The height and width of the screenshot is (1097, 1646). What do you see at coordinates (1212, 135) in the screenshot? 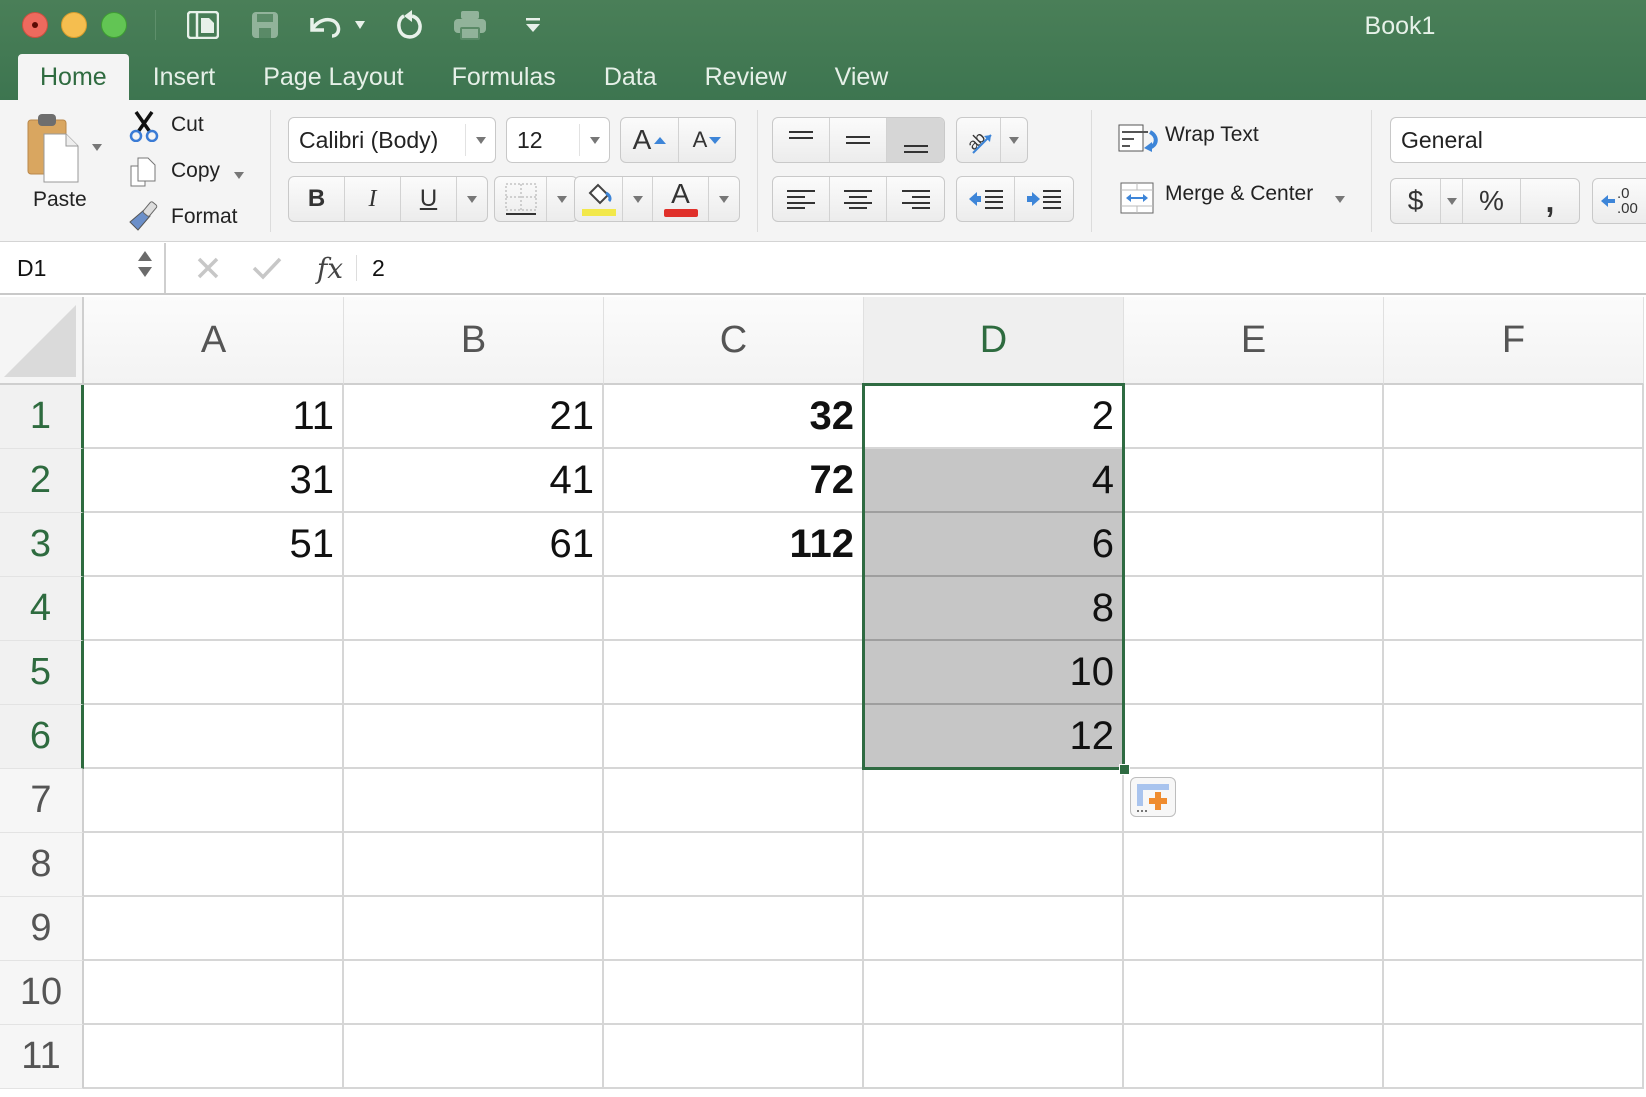
I see `wrap-text-button: Wrap Text` at bounding box center [1212, 135].